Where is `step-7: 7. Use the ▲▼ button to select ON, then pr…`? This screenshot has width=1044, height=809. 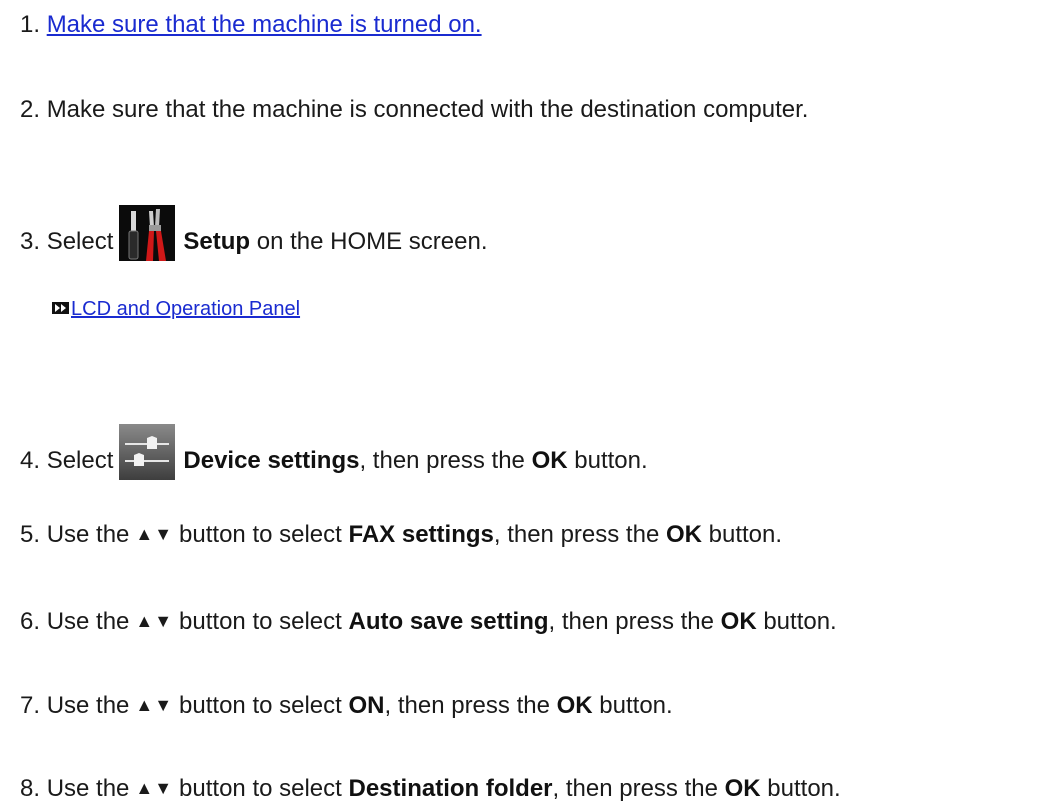
step-7: 7. Use the ▲▼ button to select ON, then pr… is located at coordinates (346, 706).